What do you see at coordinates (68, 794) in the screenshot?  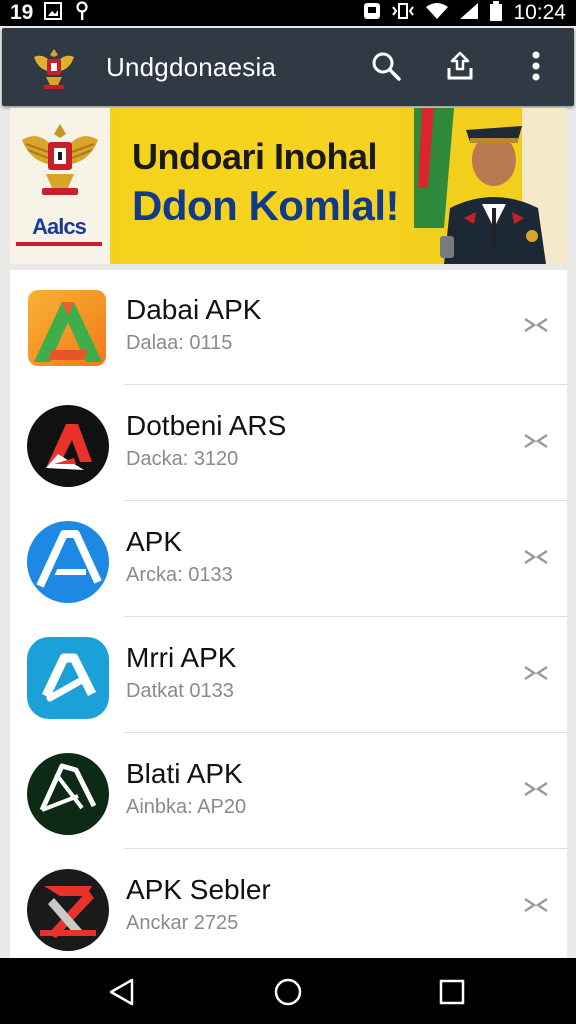 I see `green-black-a-app-icon` at bounding box center [68, 794].